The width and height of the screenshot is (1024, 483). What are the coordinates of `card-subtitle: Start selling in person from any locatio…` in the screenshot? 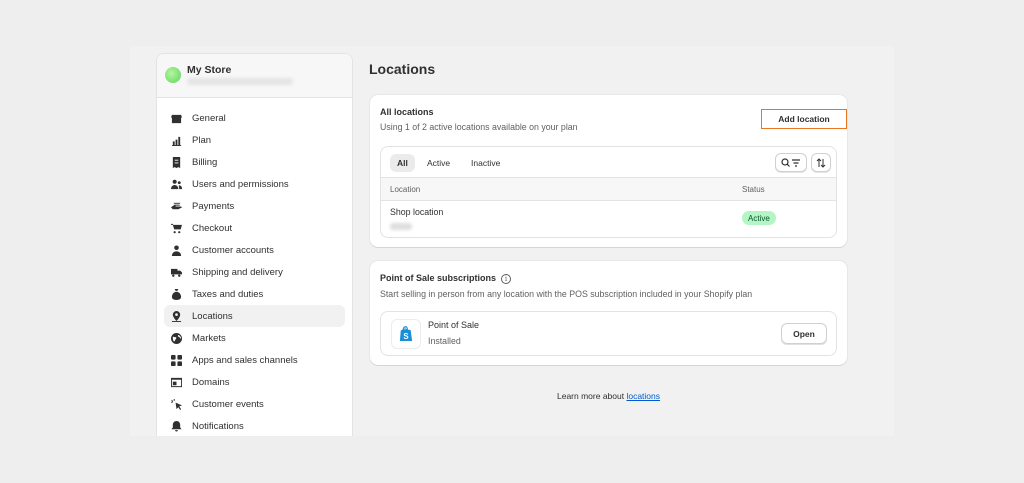 It's located at (566, 294).